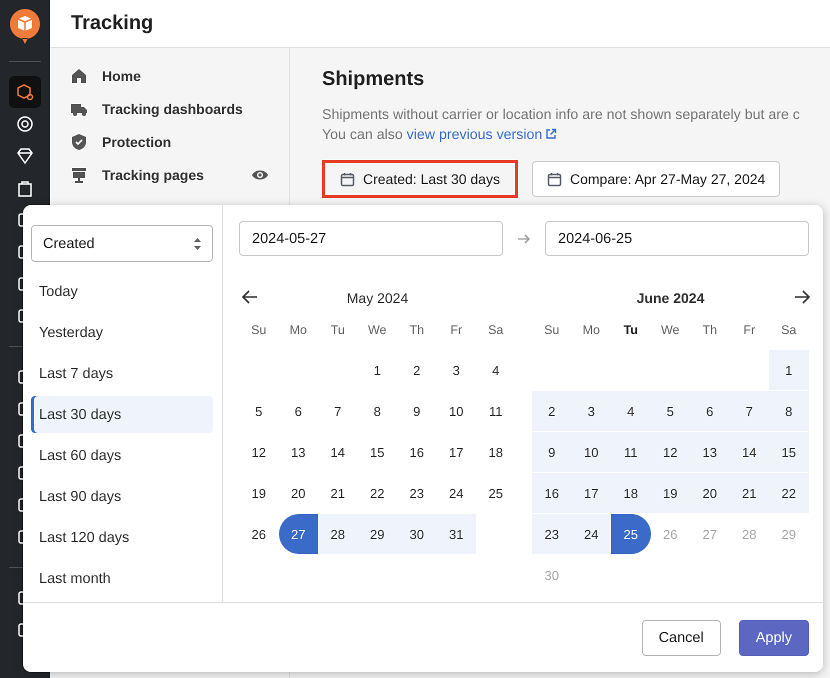  What do you see at coordinates (656, 179) in the screenshot?
I see `date-filter-button: Compare: Apr 27-May 27, 2024` at bounding box center [656, 179].